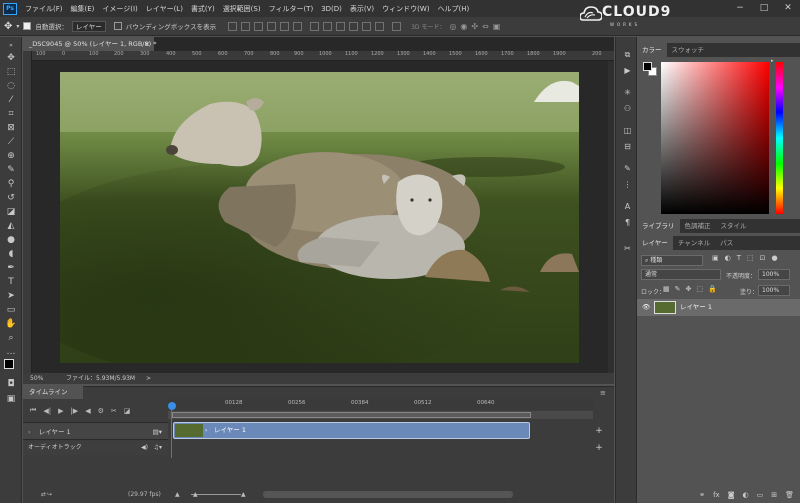 This screenshot has width=800, height=503. Describe the element at coordinates (715, 138) in the screenshot. I see `color-picker-field` at that location.